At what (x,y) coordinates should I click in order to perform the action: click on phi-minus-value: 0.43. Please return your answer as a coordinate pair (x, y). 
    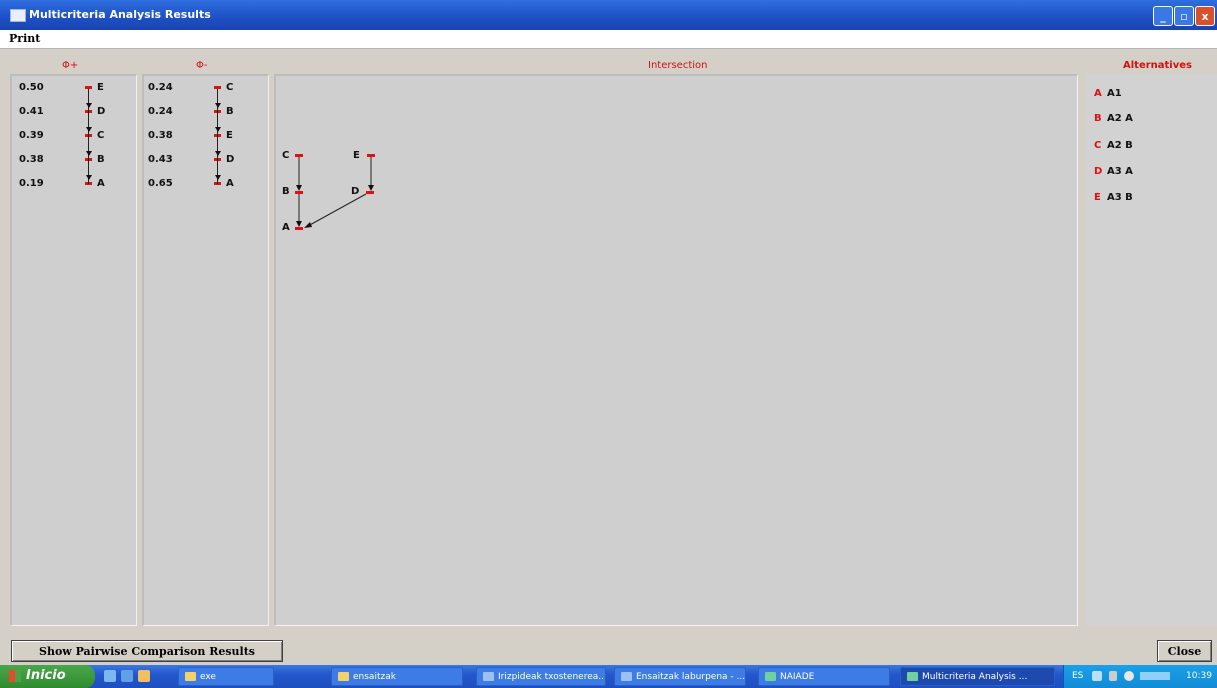
    Looking at the image, I should click on (160, 159).